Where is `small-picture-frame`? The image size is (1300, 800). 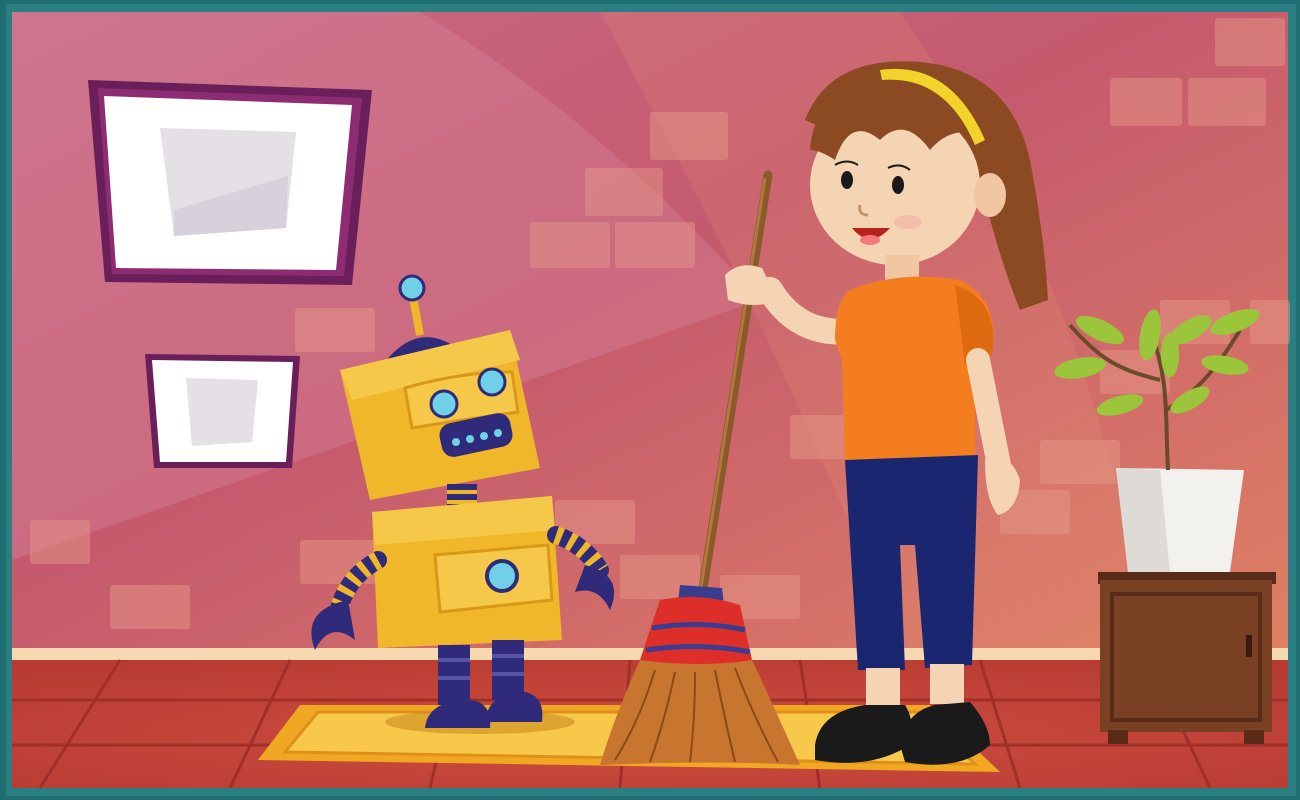 small-picture-frame is located at coordinates (222, 411).